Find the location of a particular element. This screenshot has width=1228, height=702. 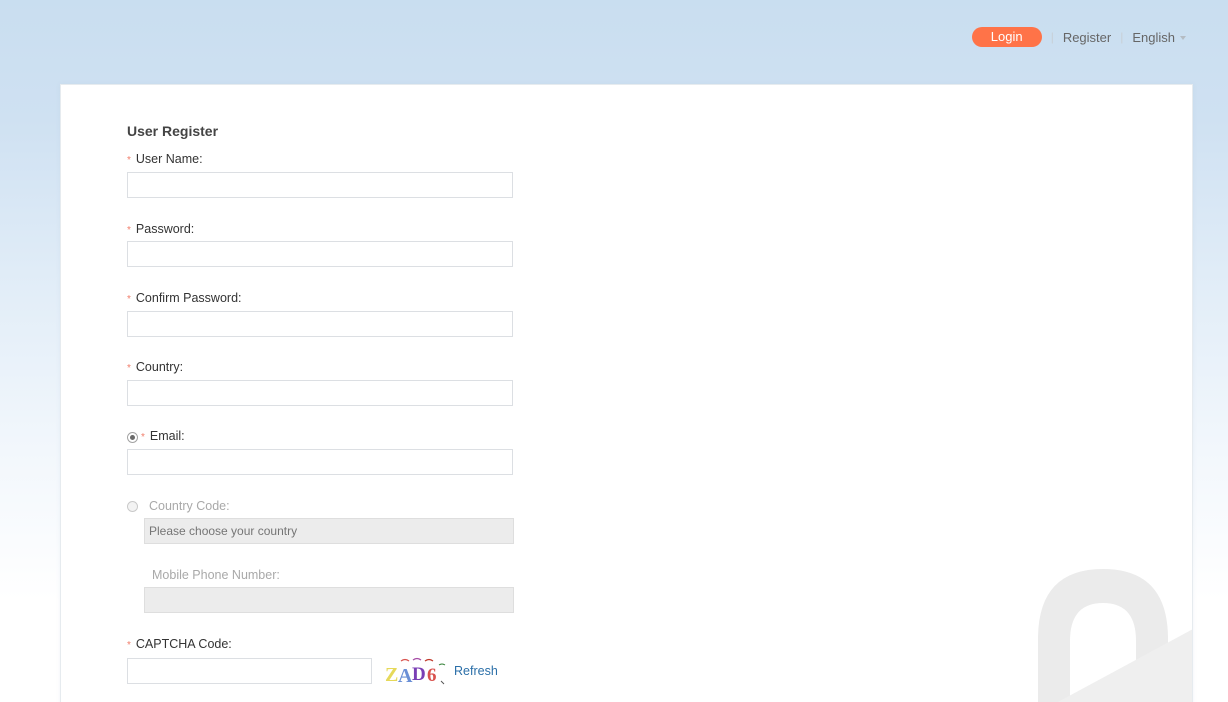

username-label: * User Name: is located at coordinates (165, 159).